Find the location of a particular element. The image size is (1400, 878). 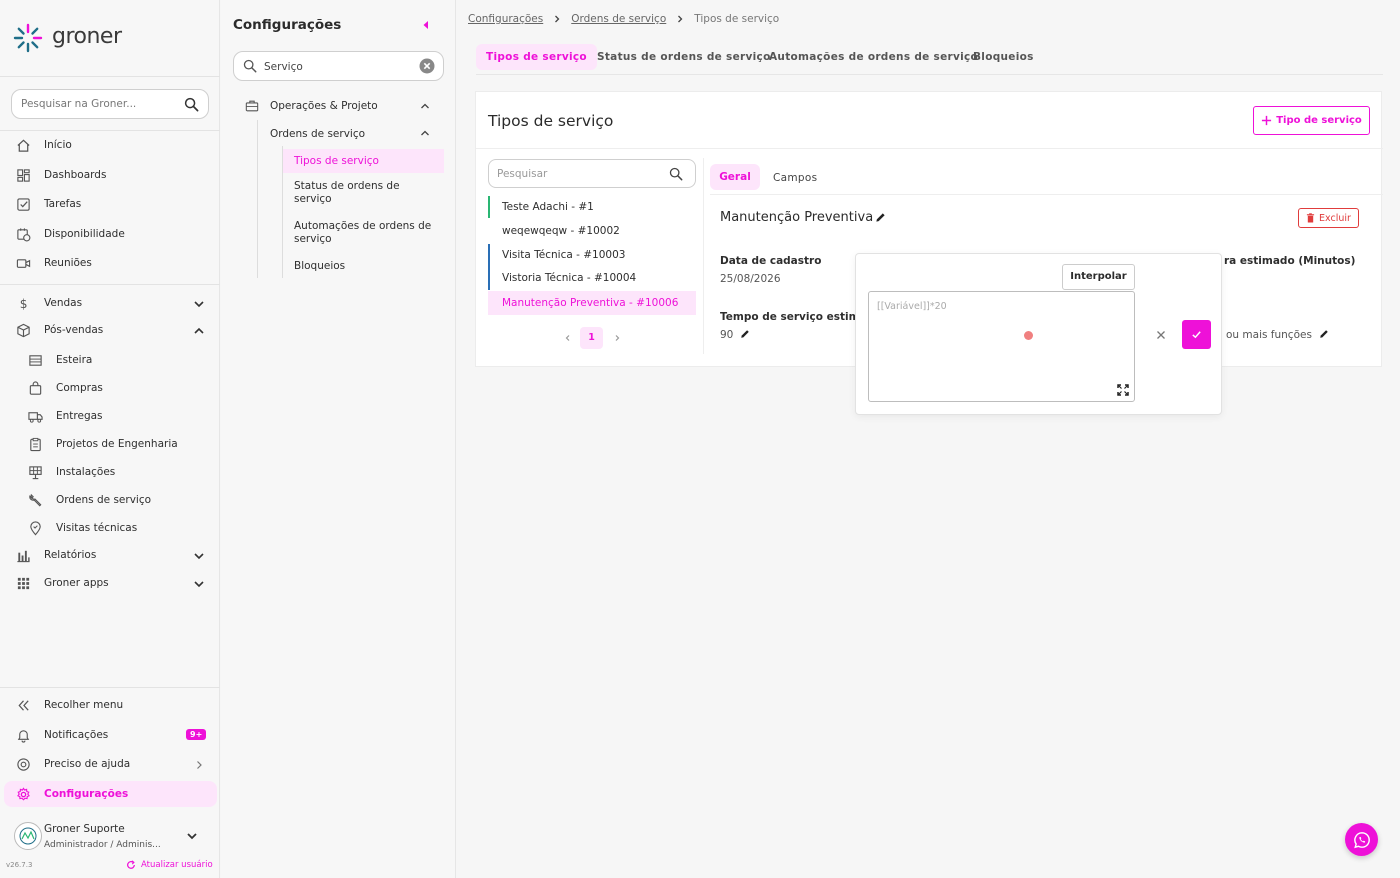

breadcrumb-link-configuracoes: Configurações is located at coordinates (505, 19).